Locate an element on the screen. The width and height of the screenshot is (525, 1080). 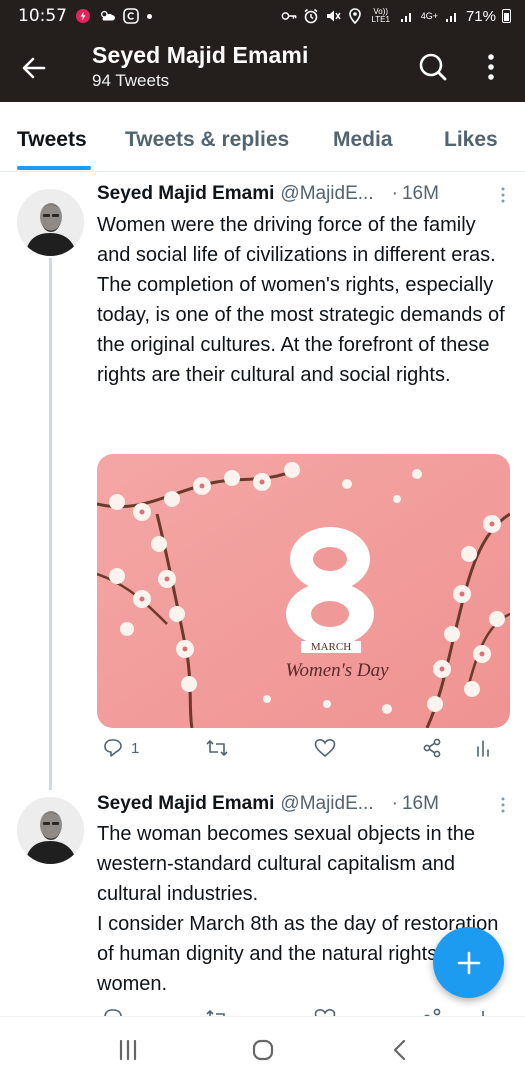
compose-tweet-button is located at coordinates (468, 962).